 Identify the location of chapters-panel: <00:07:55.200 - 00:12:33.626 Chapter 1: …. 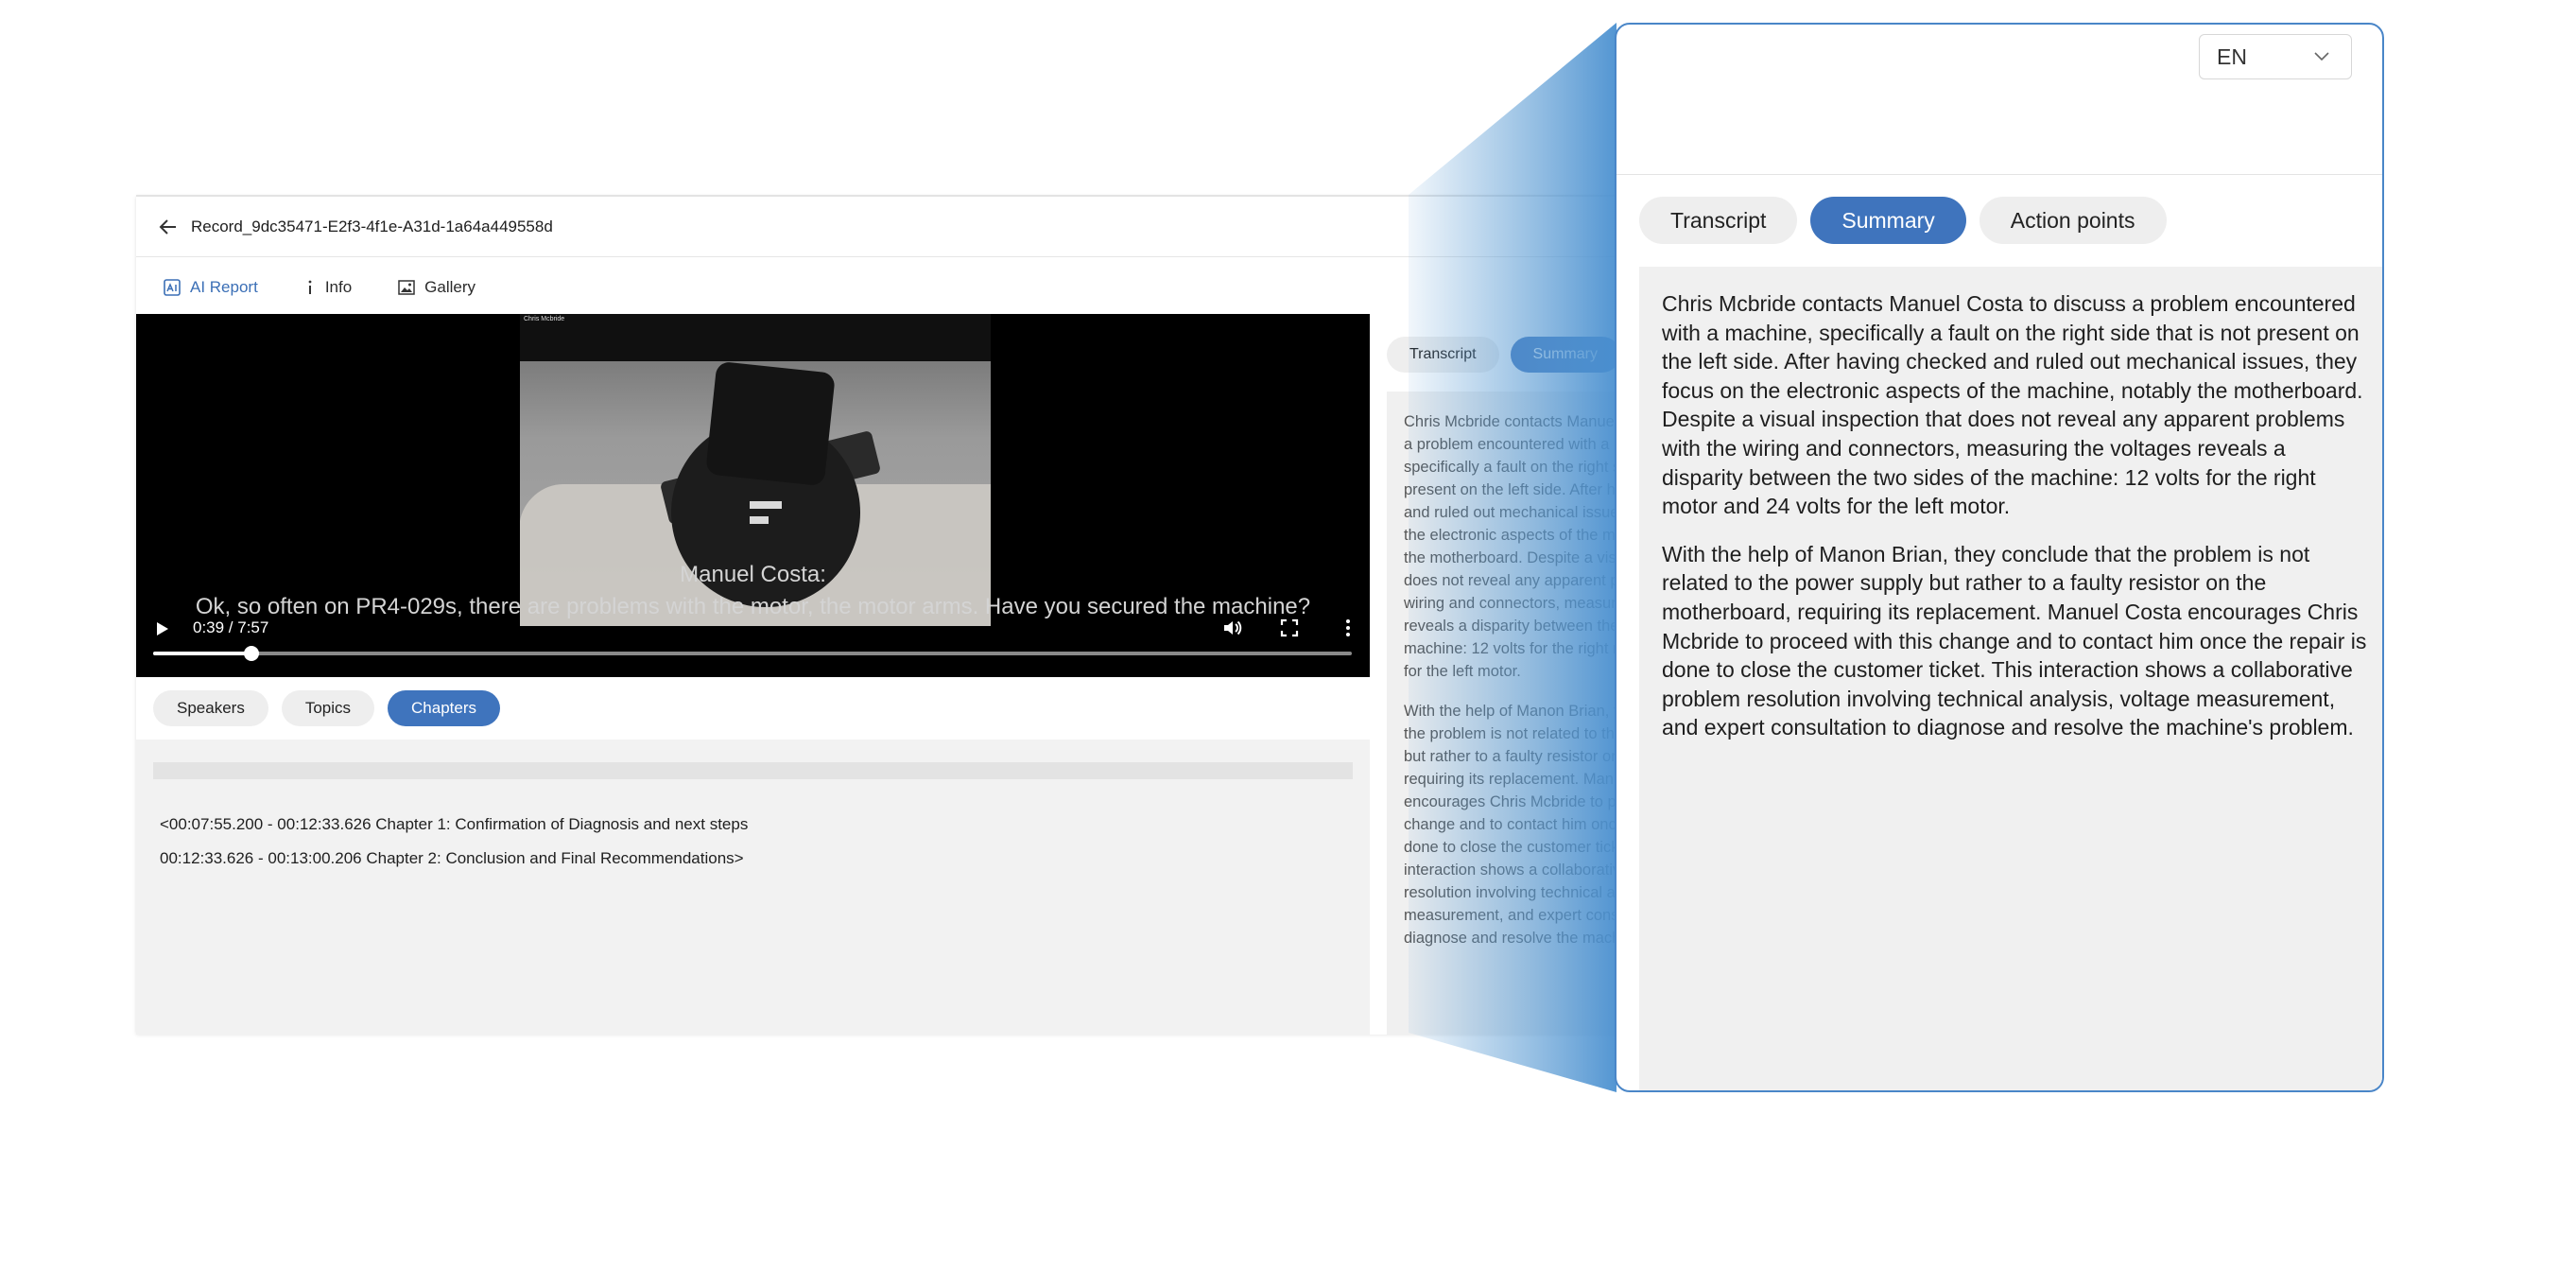
(753, 887).